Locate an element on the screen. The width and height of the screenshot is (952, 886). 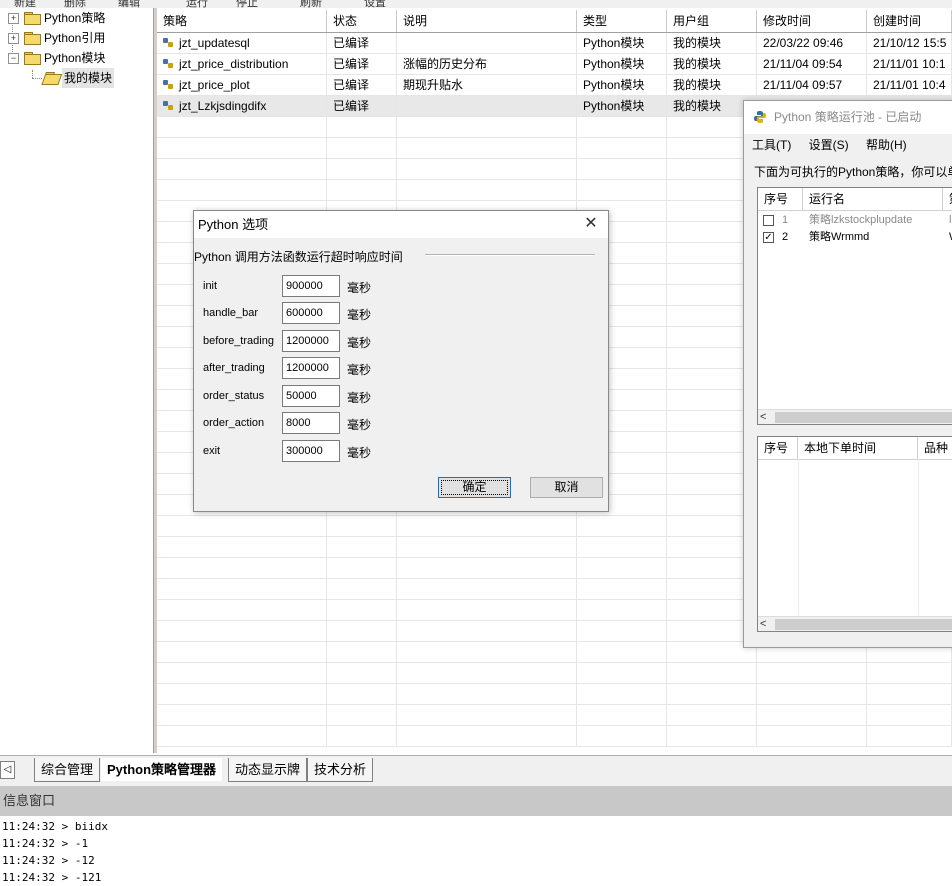
close-icon: ✕ is located at coordinates (591, 224).